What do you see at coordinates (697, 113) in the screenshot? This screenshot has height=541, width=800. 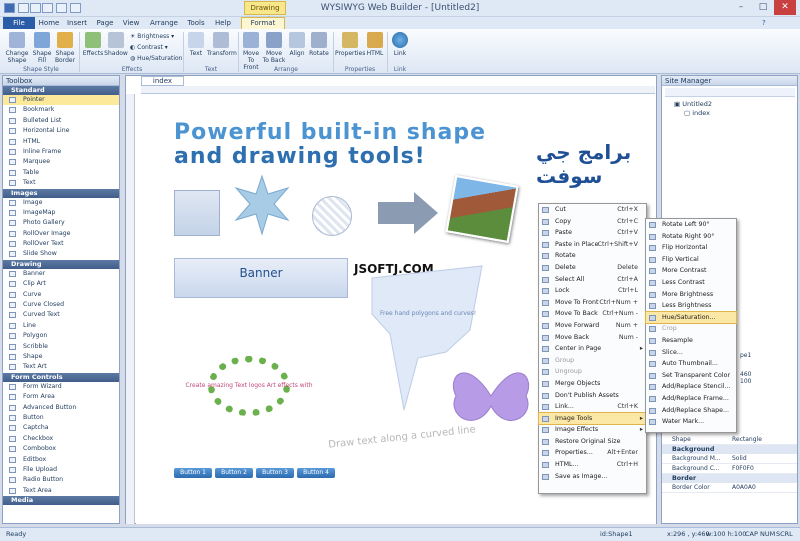 I see `site-page-index: ▢ index` at bounding box center [697, 113].